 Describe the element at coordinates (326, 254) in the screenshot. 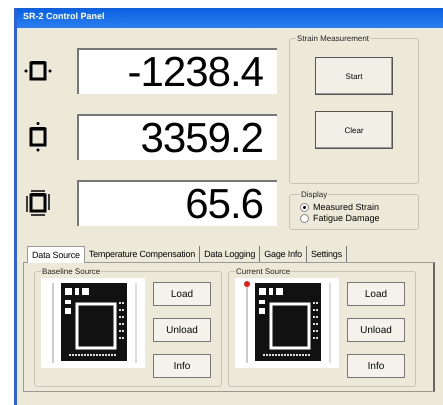

I see `tab: Settings` at that location.